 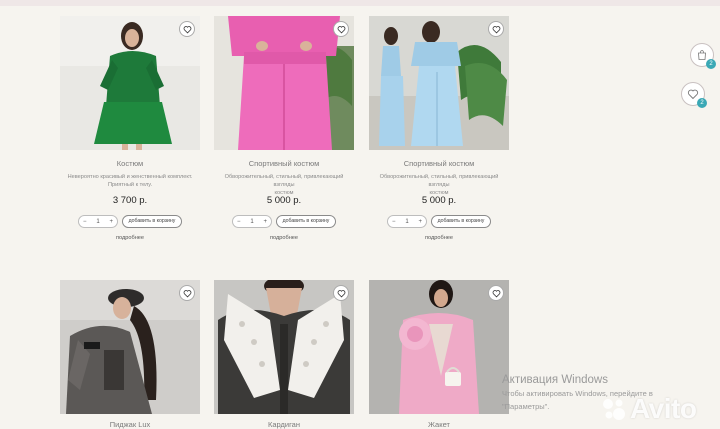 I want to click on shopping-bag-icon, so click(x=702, y=55).